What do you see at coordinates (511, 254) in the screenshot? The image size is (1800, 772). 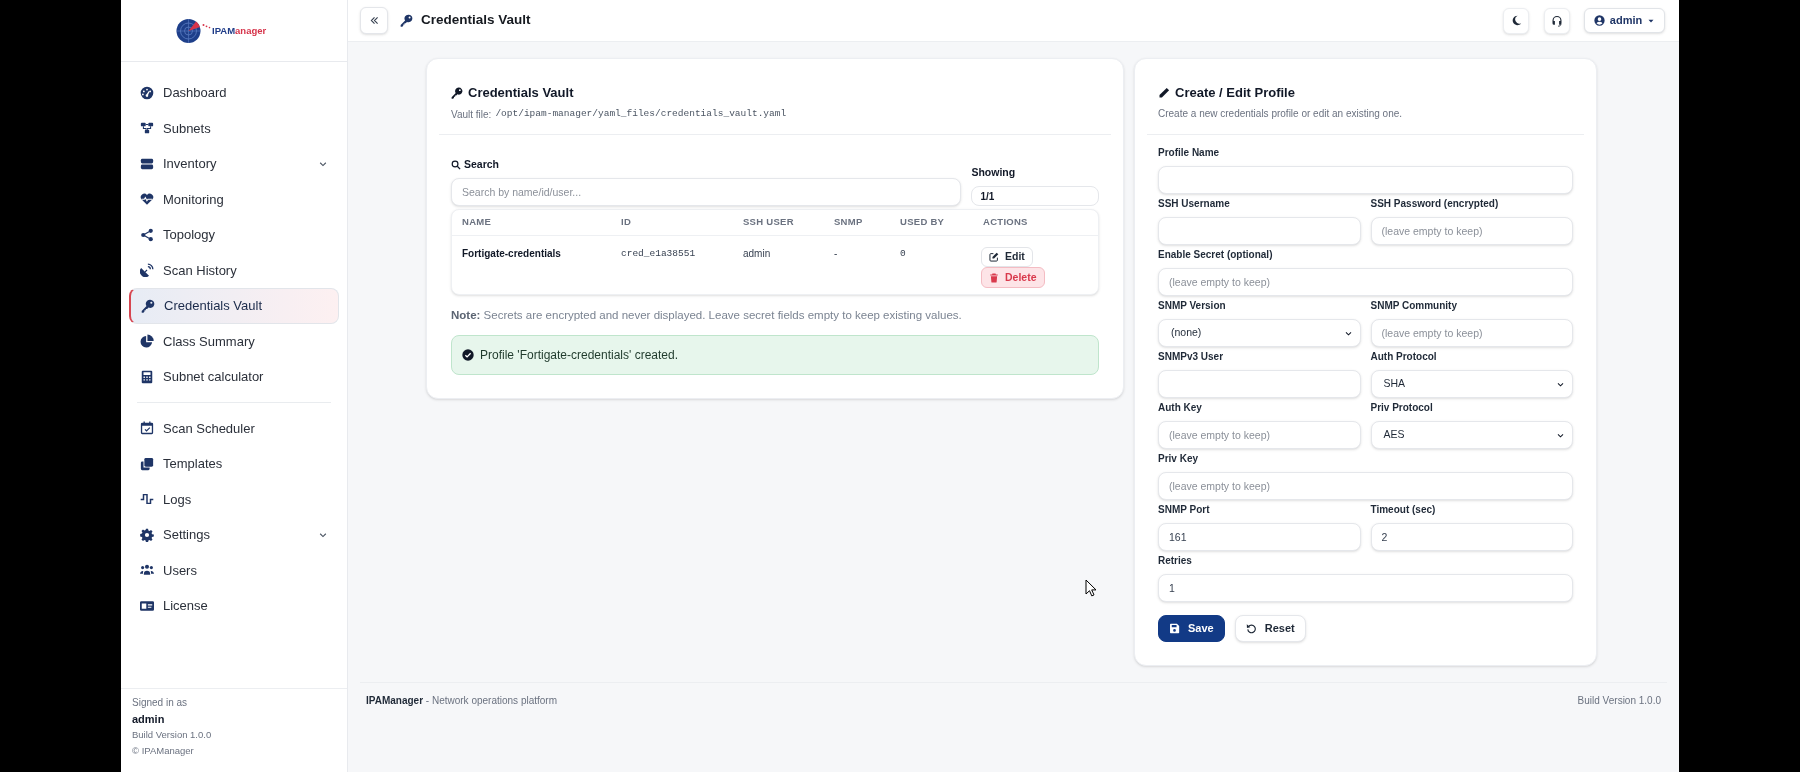 I see `table-cell-text: Fortigate-credentials` at bounding box center [511, 254].